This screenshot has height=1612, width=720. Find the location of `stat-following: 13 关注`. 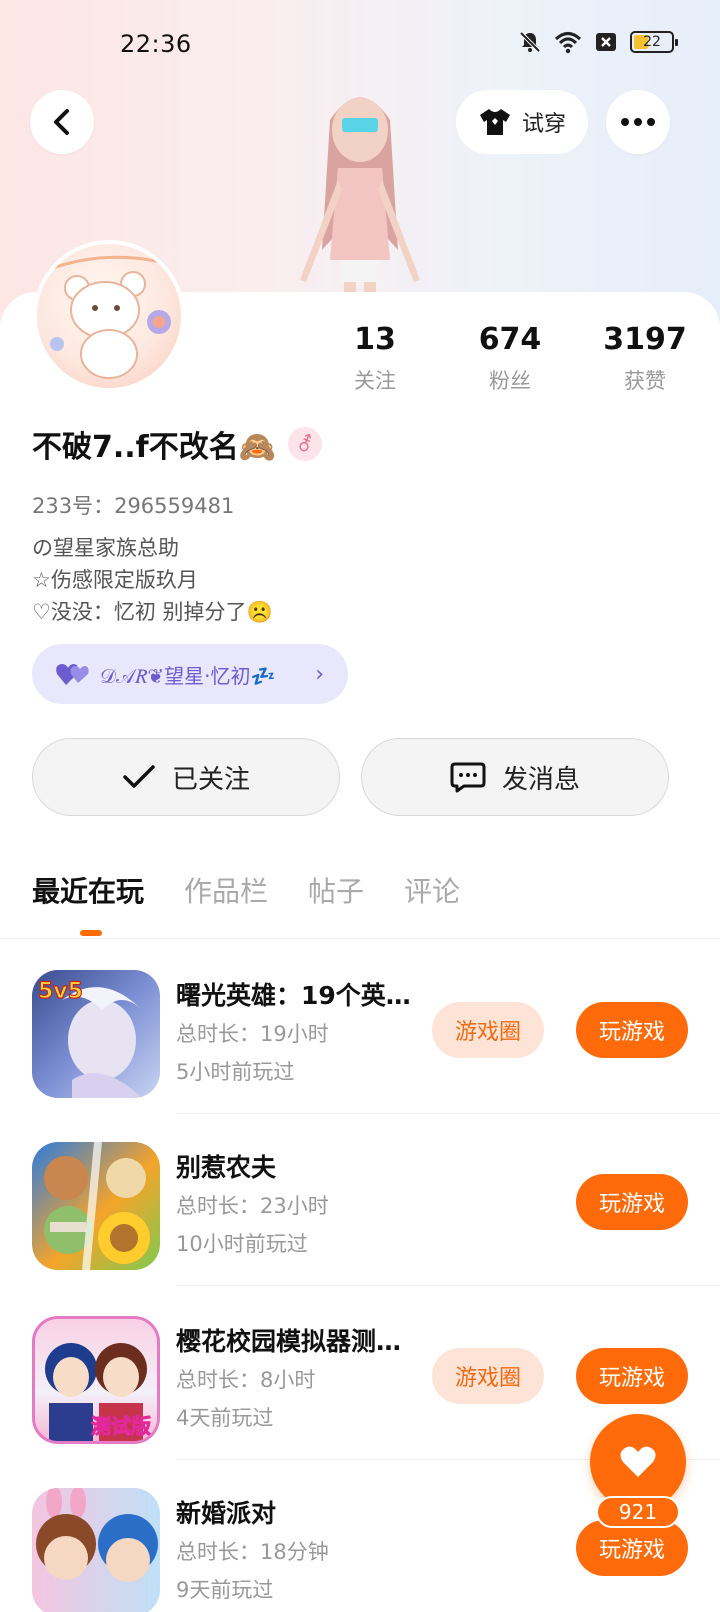

stat-following: 13 关注 is located at coordinates (375, 358).